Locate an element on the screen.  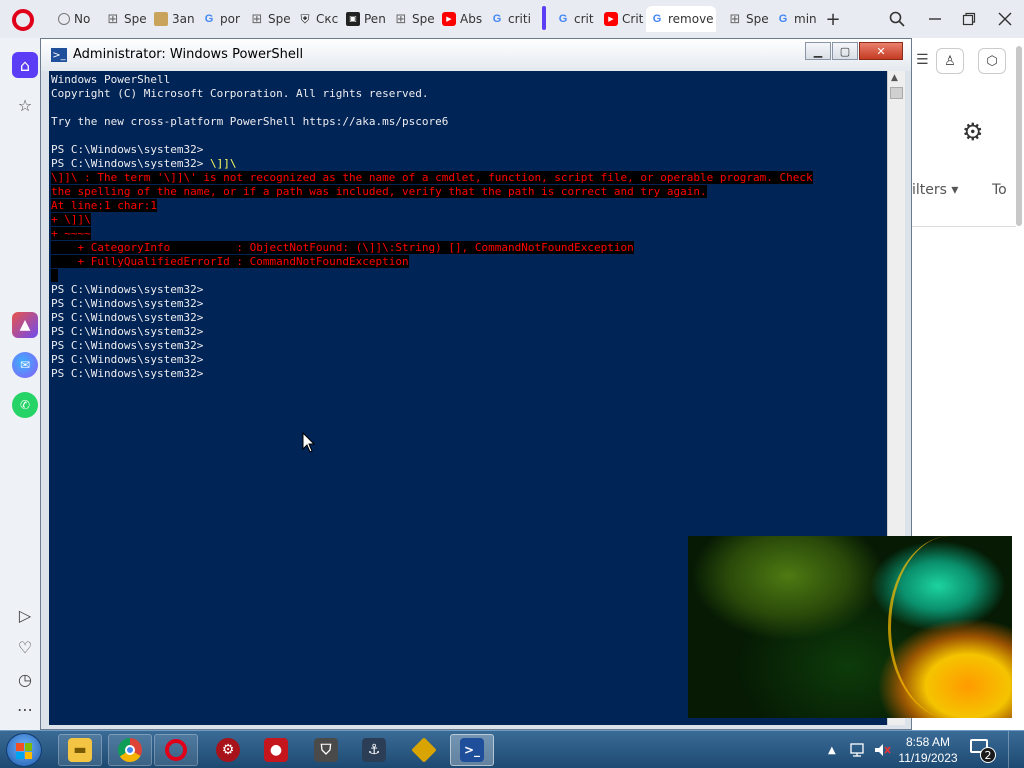
new-tab-button: + is located at coordinates (833, 19).